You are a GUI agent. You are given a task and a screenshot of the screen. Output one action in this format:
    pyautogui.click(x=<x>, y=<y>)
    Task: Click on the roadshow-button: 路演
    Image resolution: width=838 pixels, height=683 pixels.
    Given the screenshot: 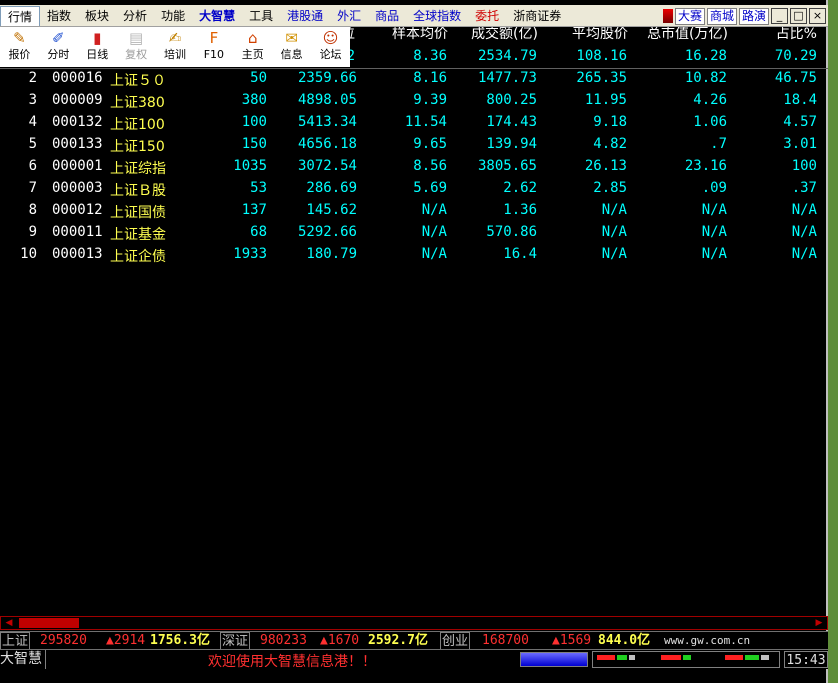 What is the action you would take?
    pyautogui.click(x=753, y=16)
    